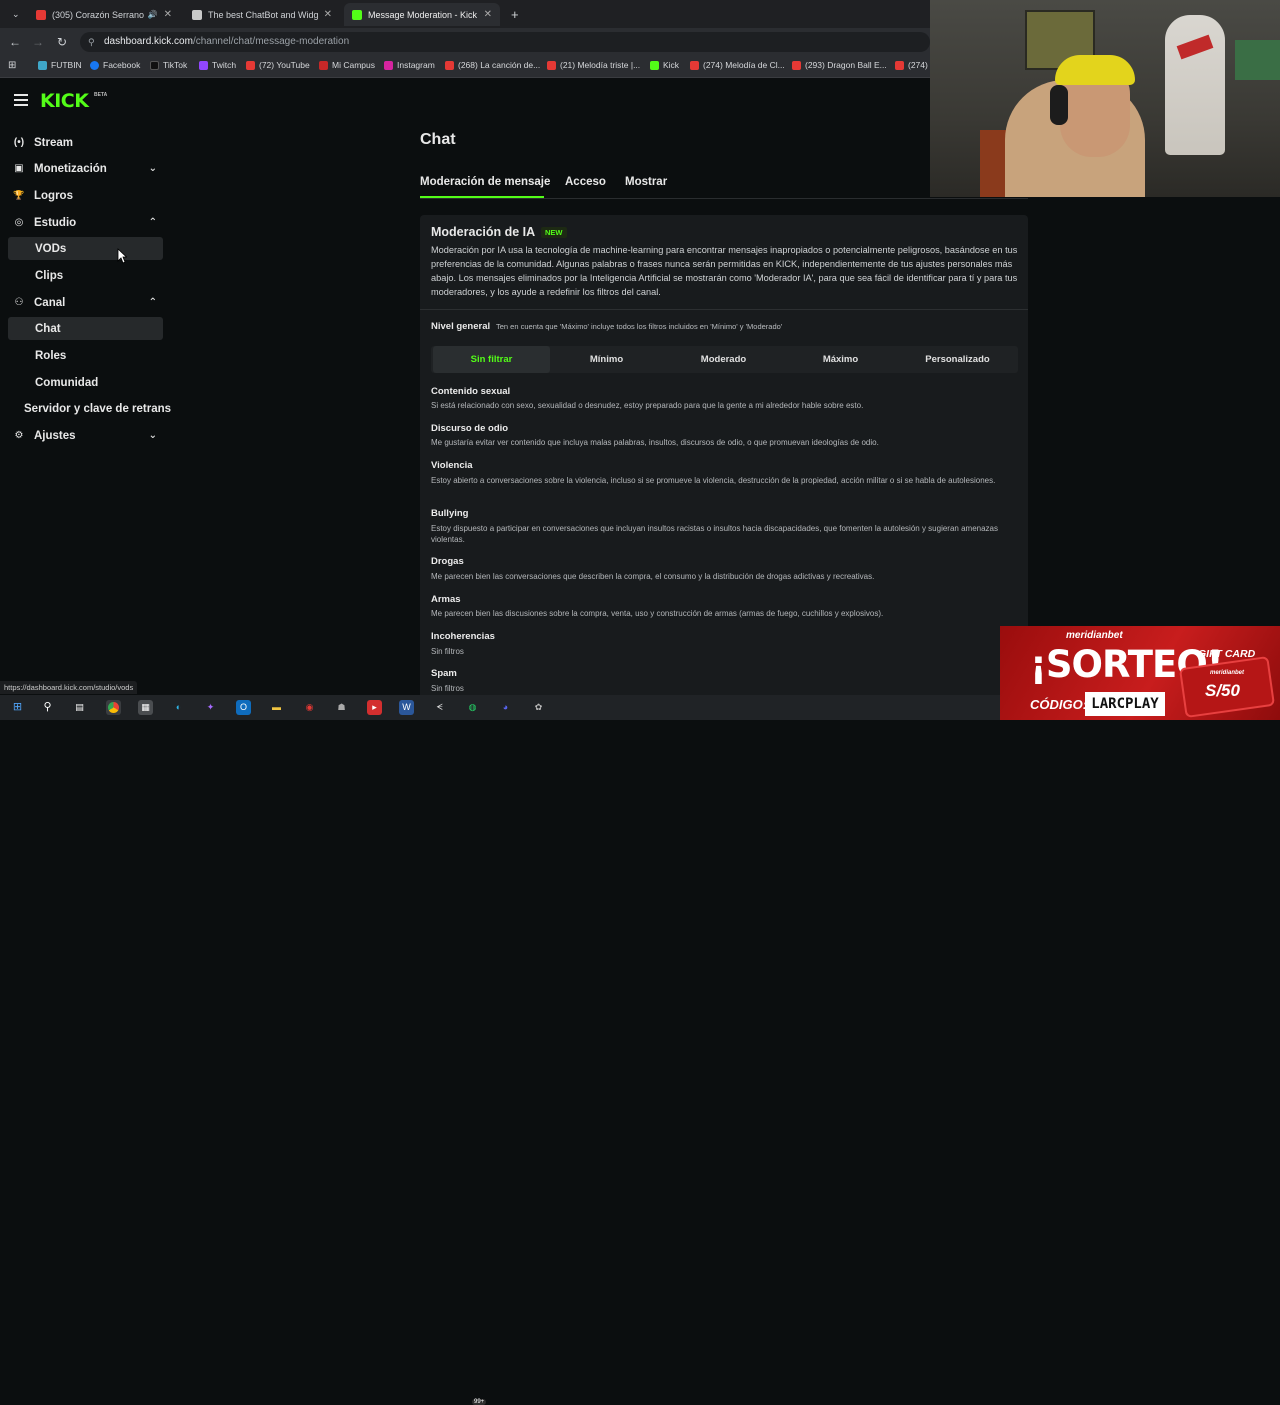 This screenshot has height=1405, width=1280. I want to click on bookmark-twitch: Twitch, so click(217, 65).